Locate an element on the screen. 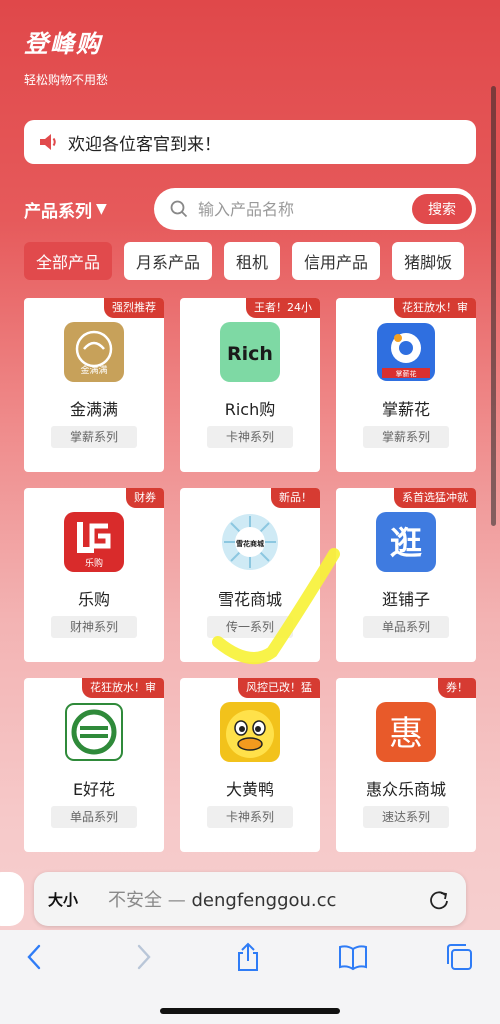  tab-all-products: 全部产品 is located at coordinates (68, 261).